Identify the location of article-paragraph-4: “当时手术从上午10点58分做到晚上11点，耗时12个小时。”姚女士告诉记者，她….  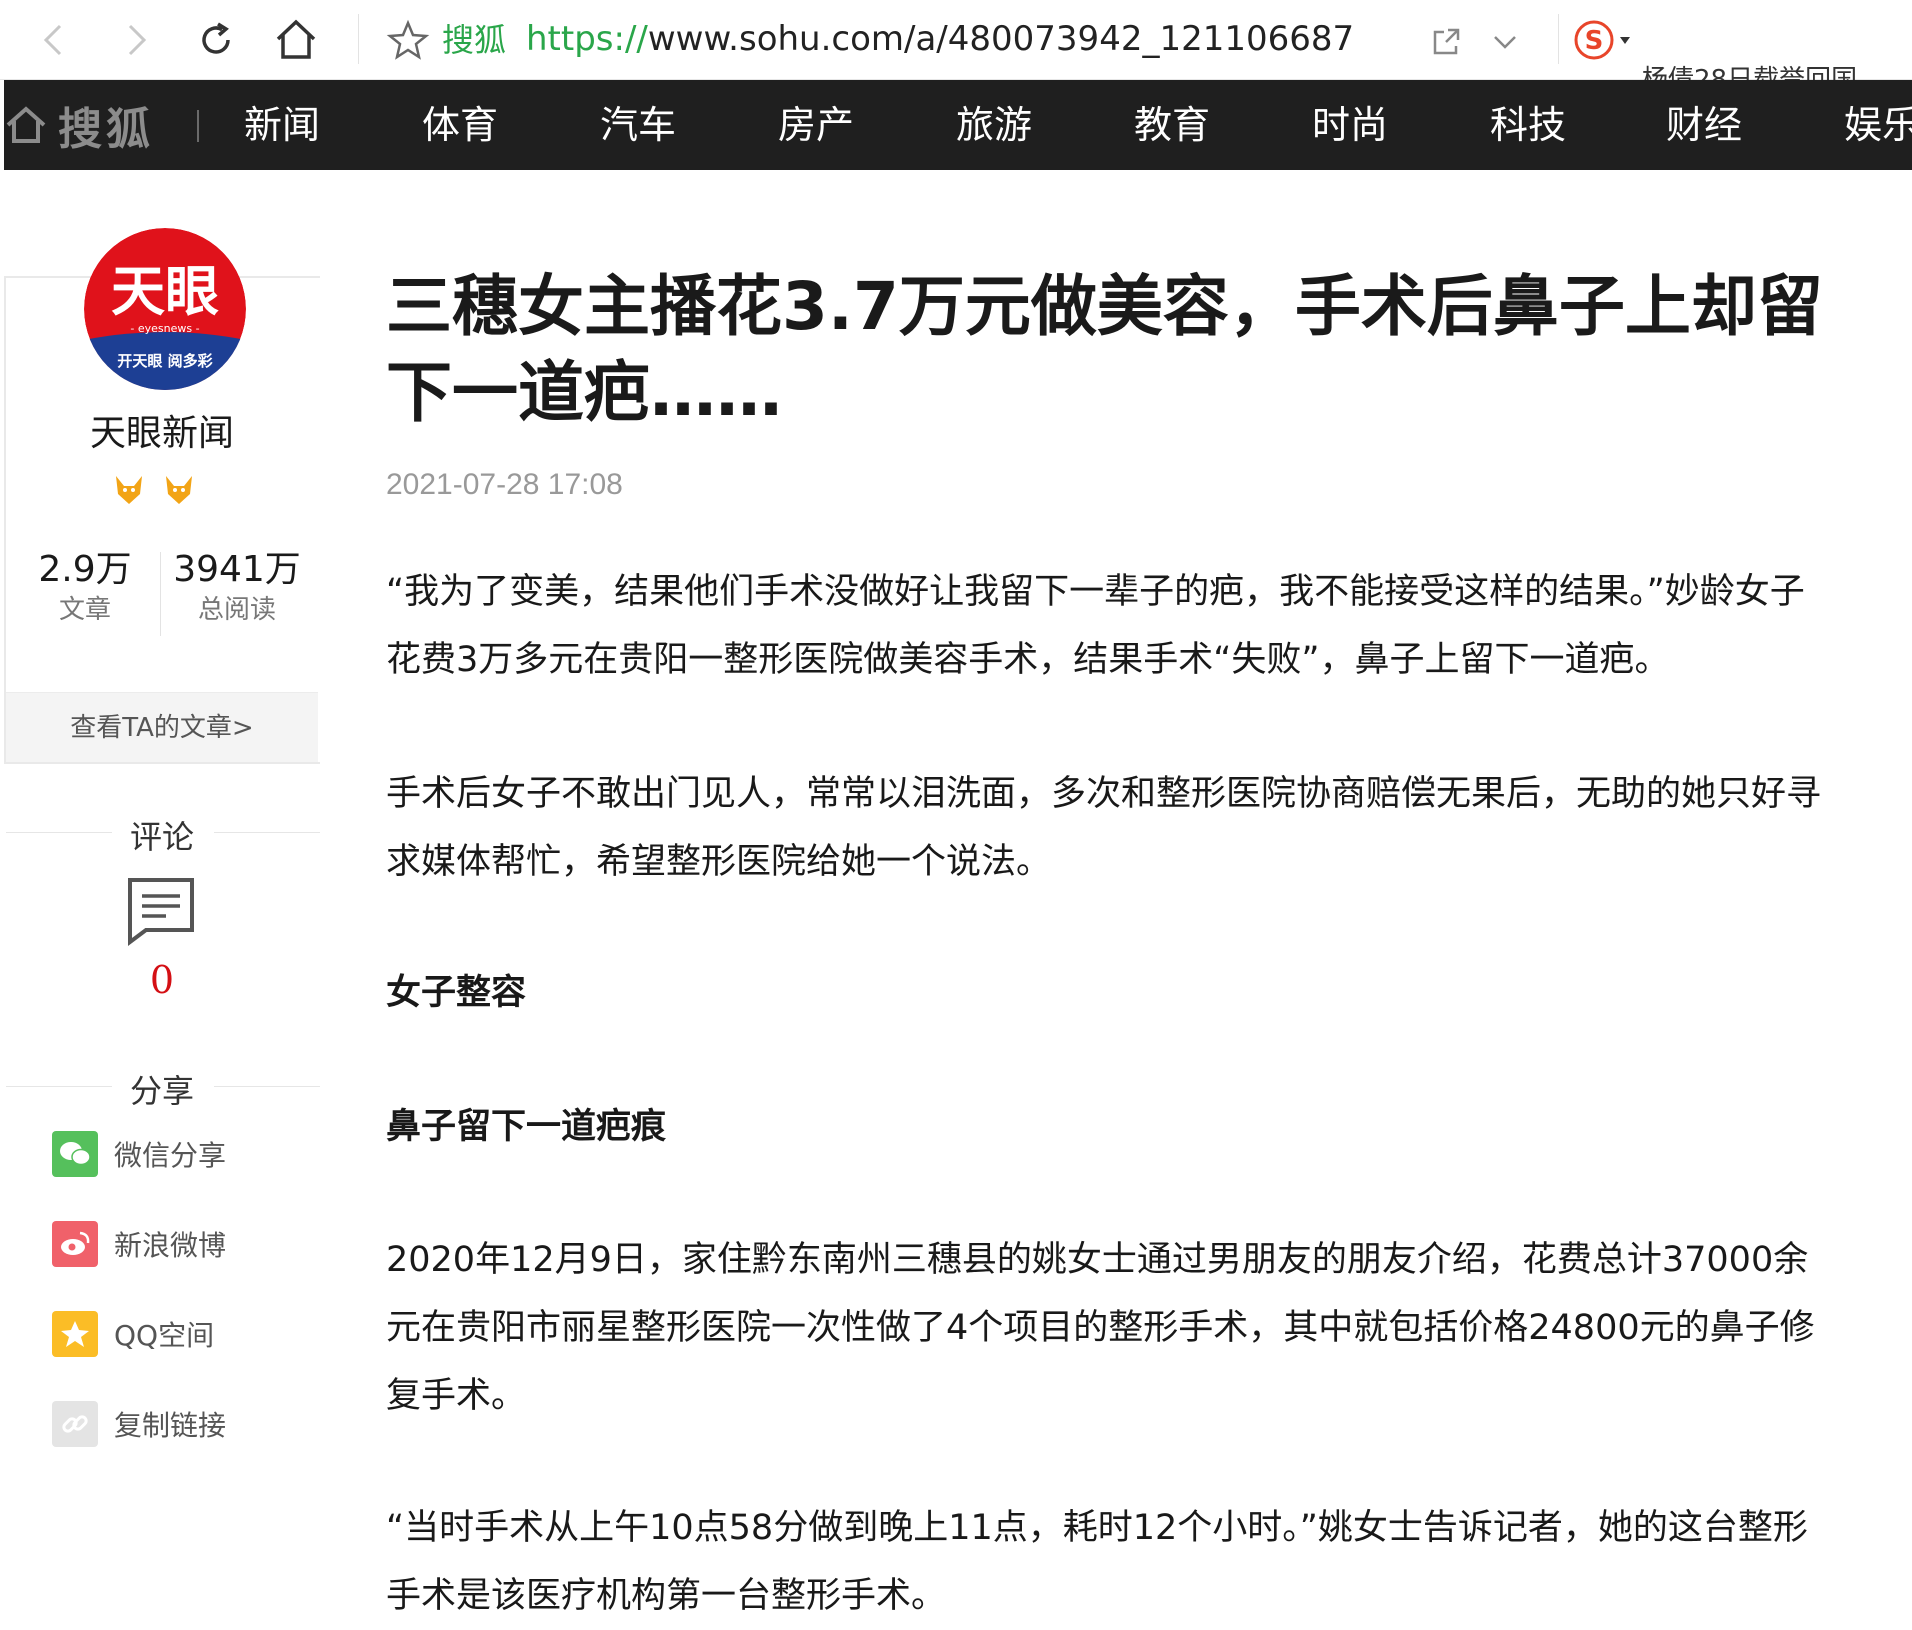
(1097, 1562).